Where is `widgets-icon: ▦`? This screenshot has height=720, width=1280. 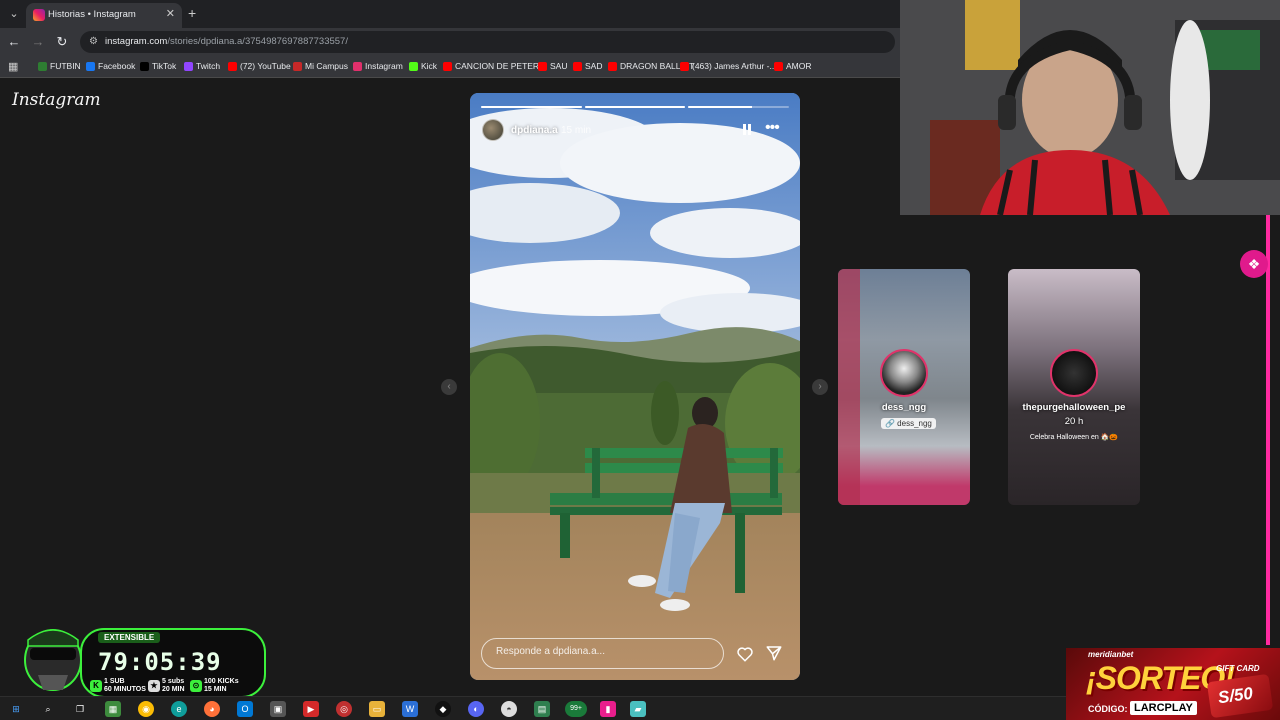
widgets-icon: ▦ is located at coordinates (113, 709).